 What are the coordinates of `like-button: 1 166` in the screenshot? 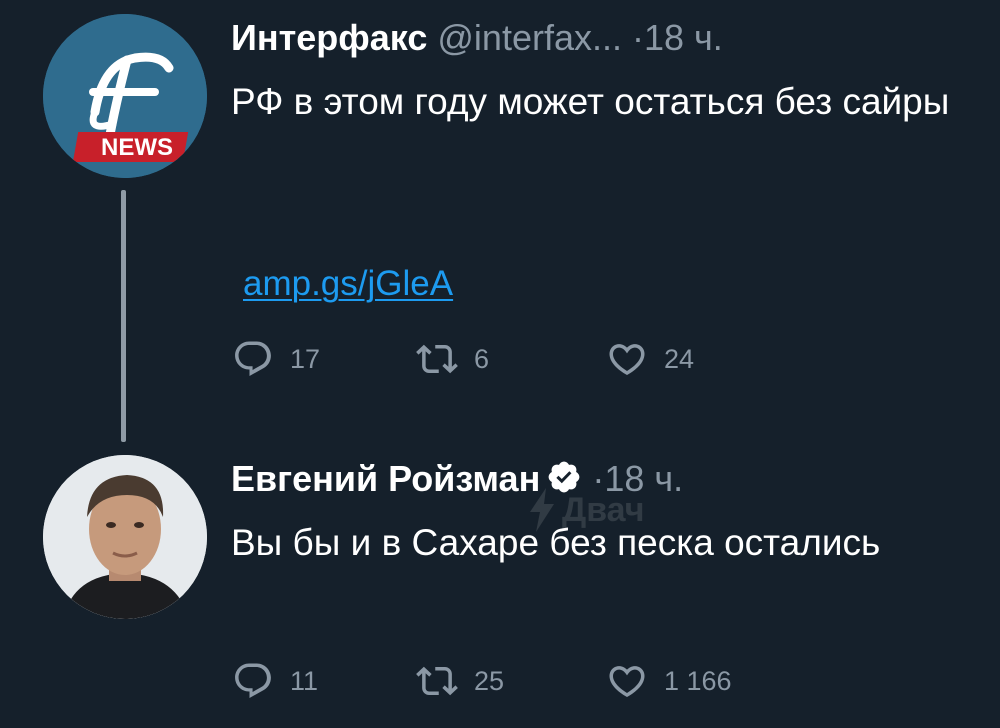 It's located at (669, 681).